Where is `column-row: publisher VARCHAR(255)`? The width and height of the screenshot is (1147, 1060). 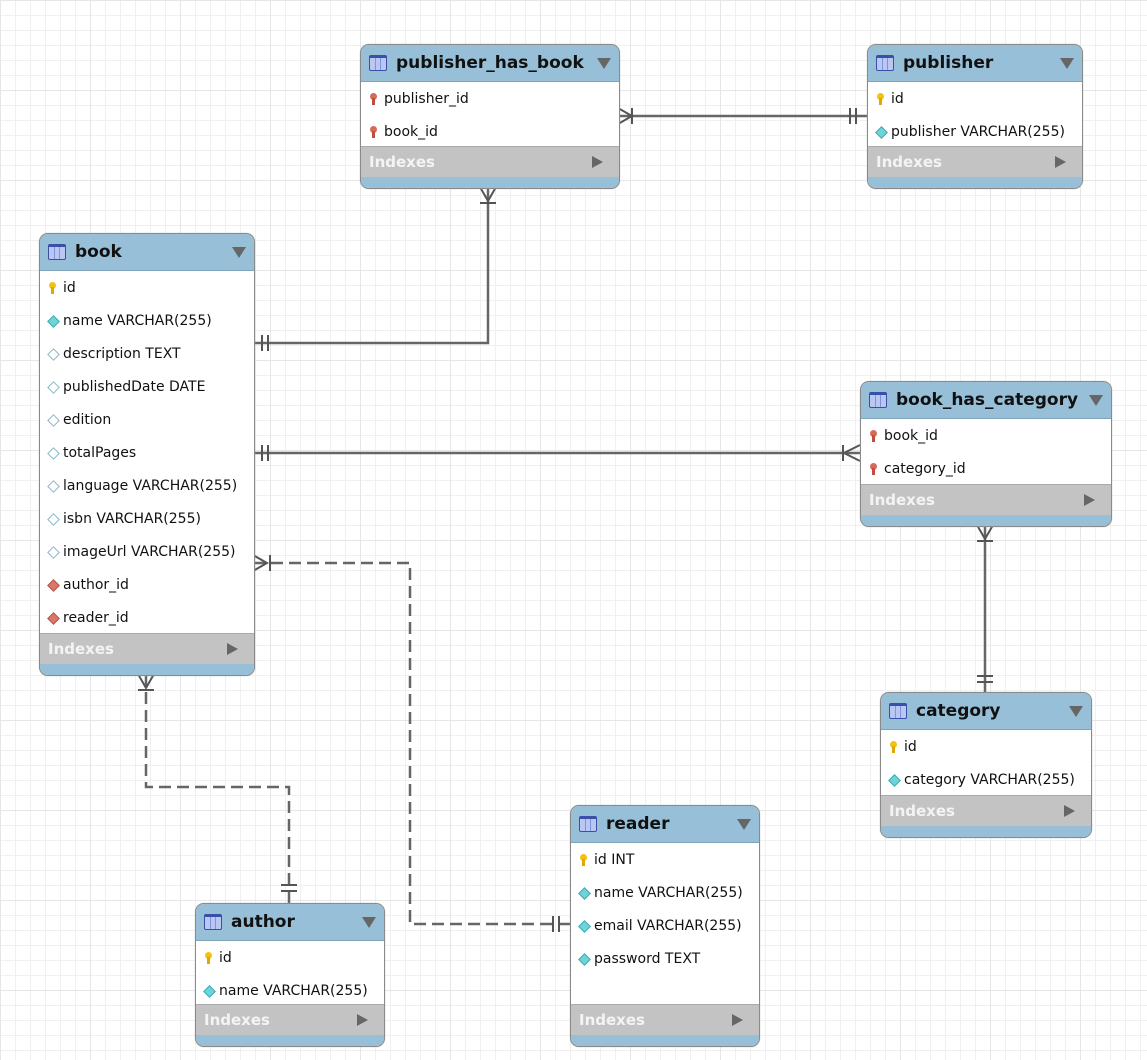 column-row: publisher VARCHAR(255) is located at coordinates (975, 131).